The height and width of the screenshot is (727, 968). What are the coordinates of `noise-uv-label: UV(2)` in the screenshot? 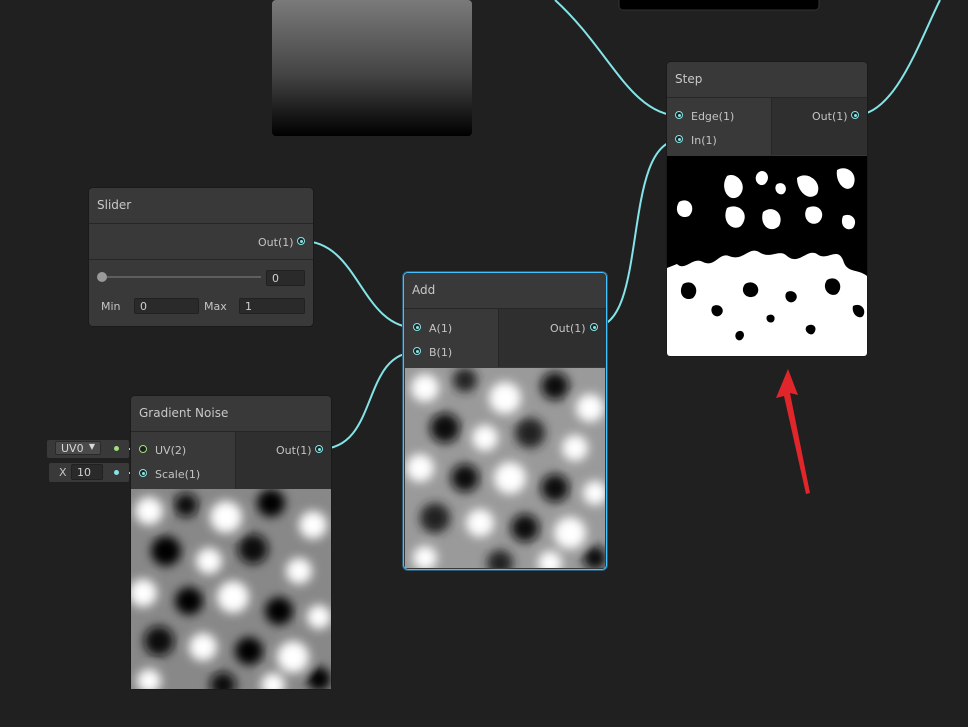 It's located at (171, 450).